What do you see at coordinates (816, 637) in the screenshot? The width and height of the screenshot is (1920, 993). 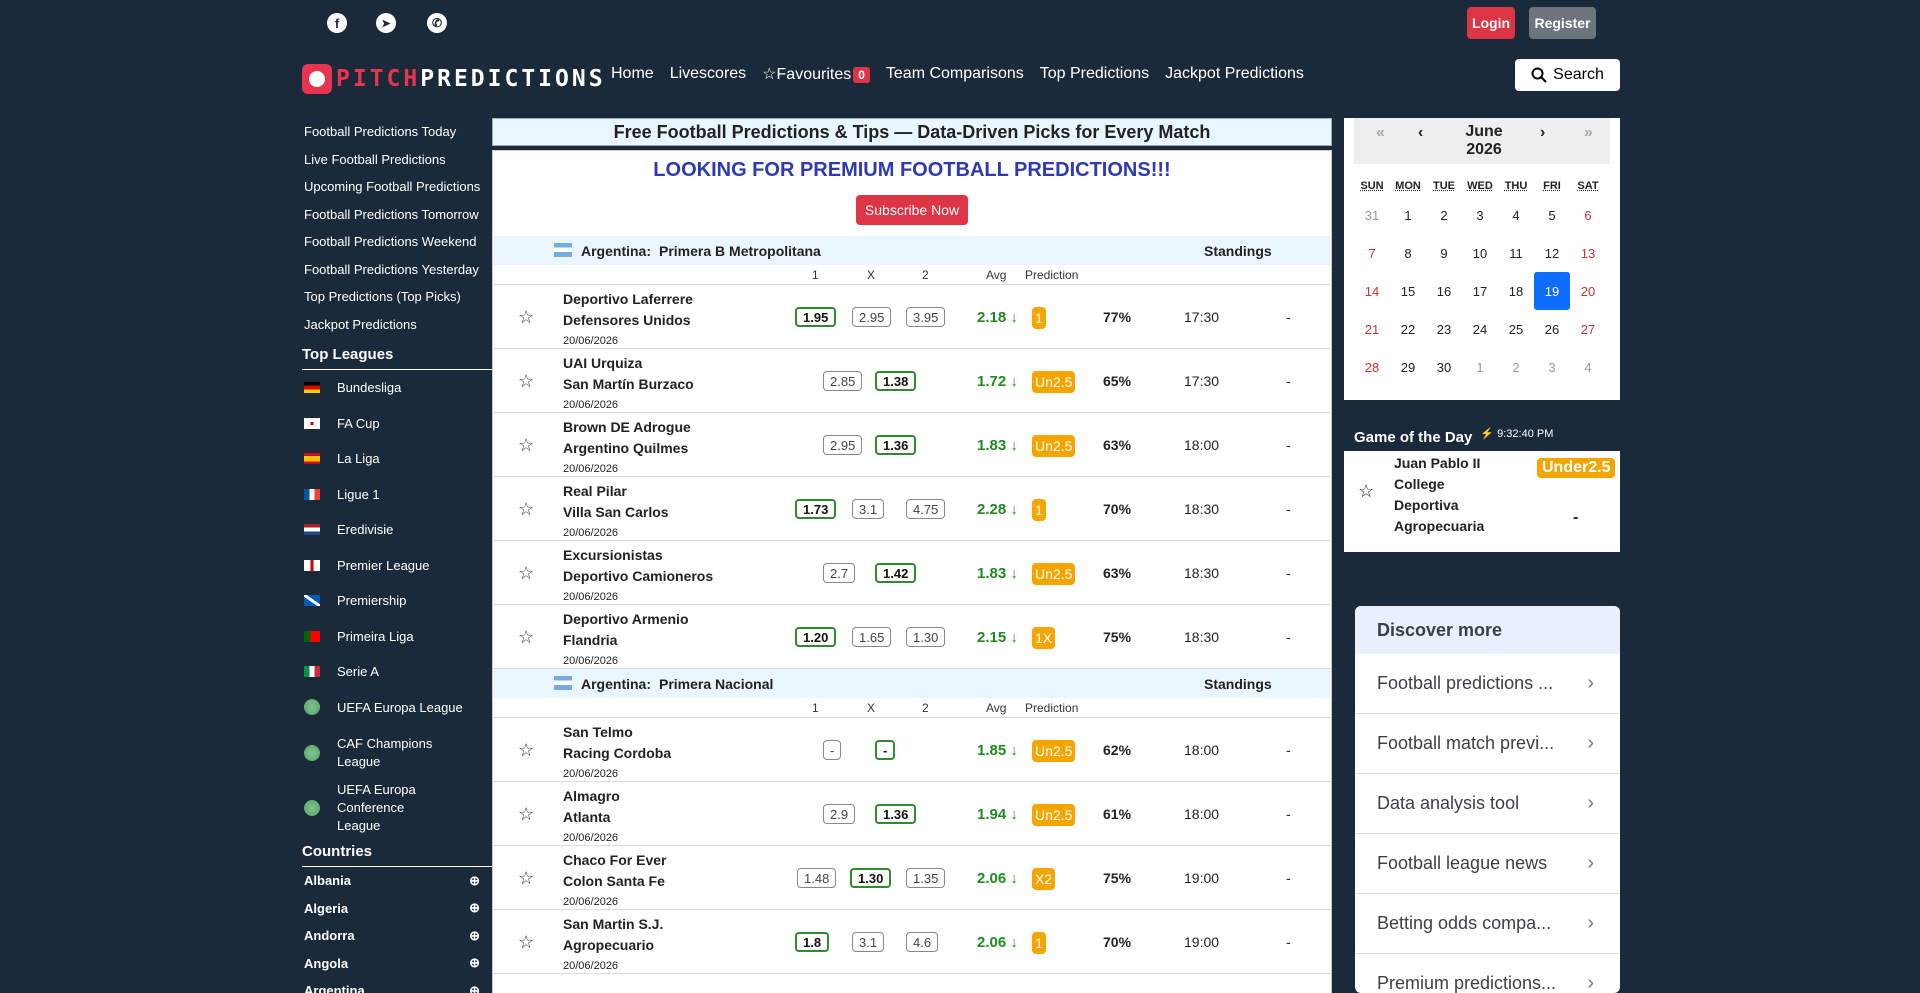 I see `odds-home: 1.20` at bounding box center [816, 637].